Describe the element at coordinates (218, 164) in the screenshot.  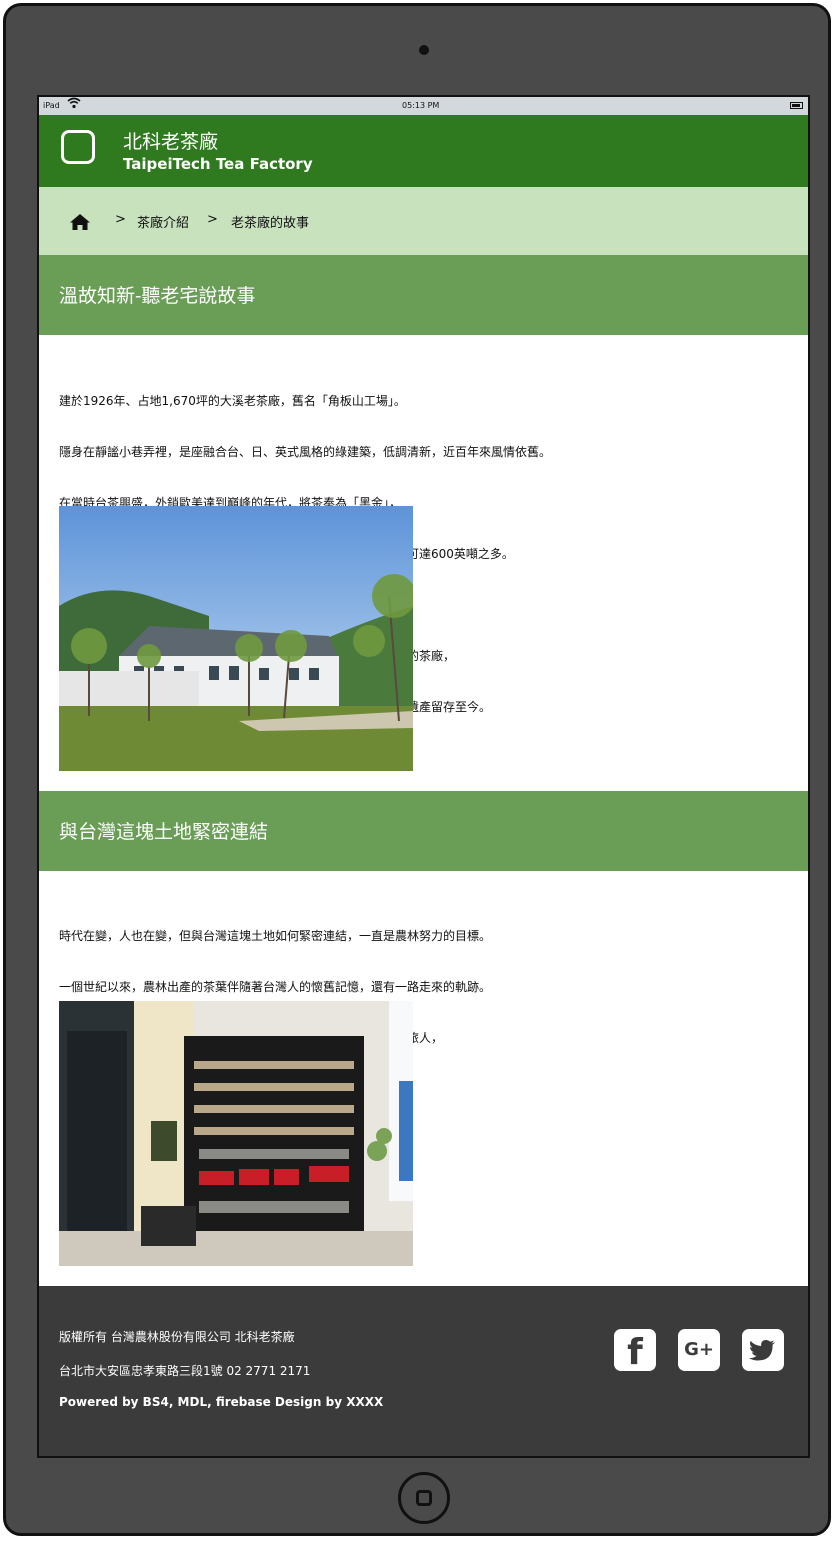
I see `site-title-en: TaipeiTech Tea Factory` at that location.